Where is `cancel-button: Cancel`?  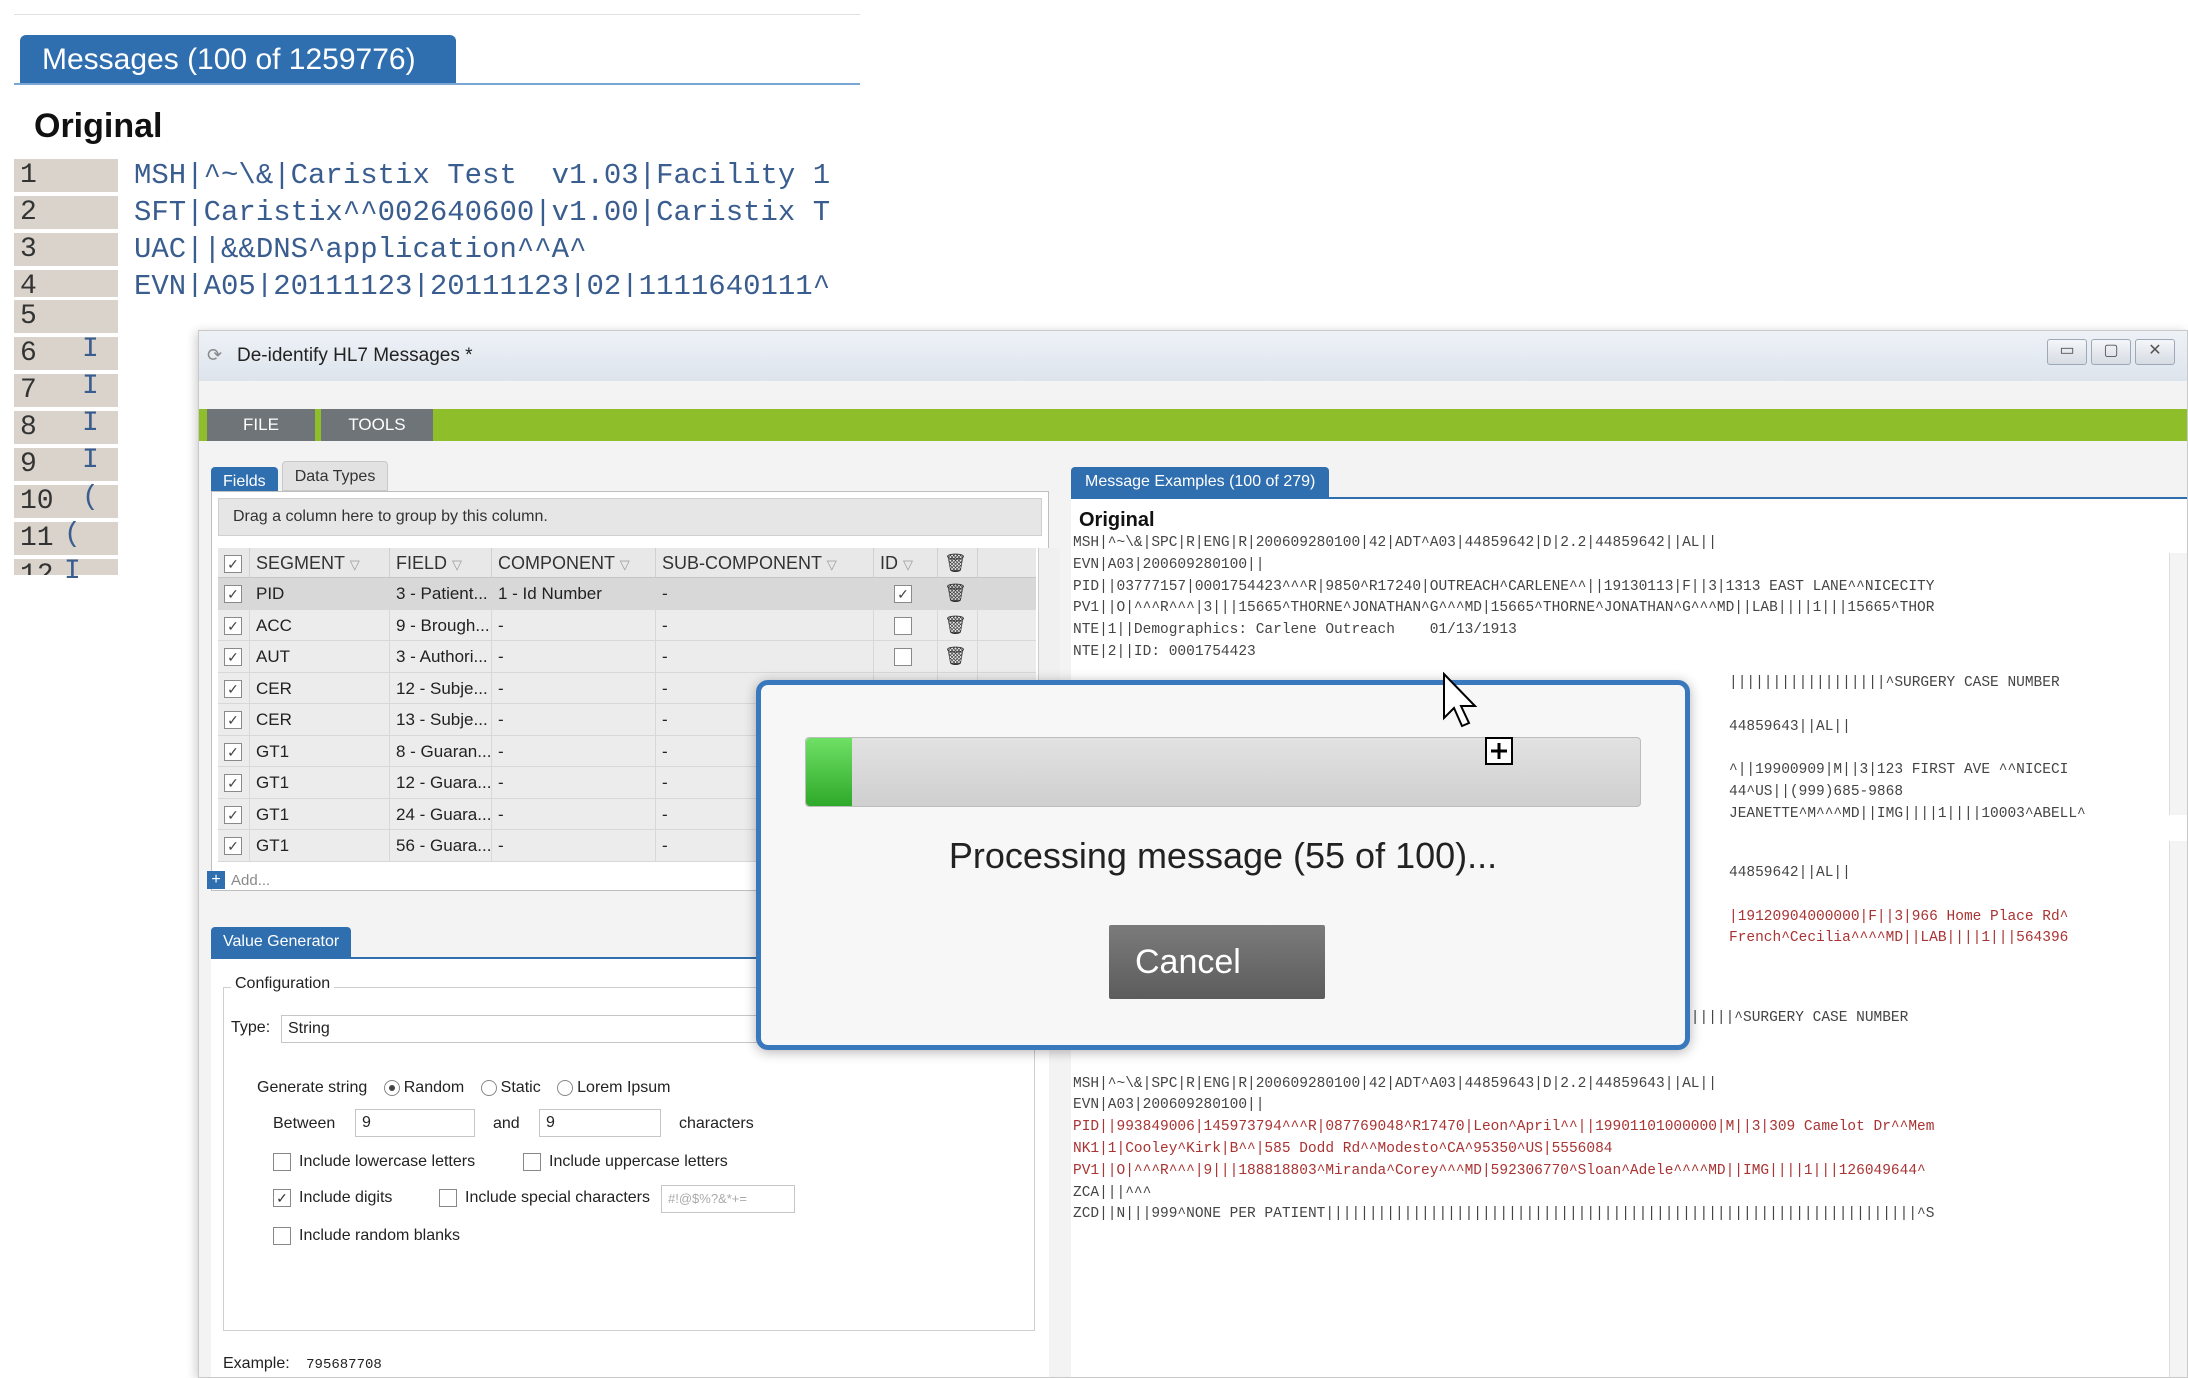 cancel-button: Cancel is located at coordinates (1217, 962).